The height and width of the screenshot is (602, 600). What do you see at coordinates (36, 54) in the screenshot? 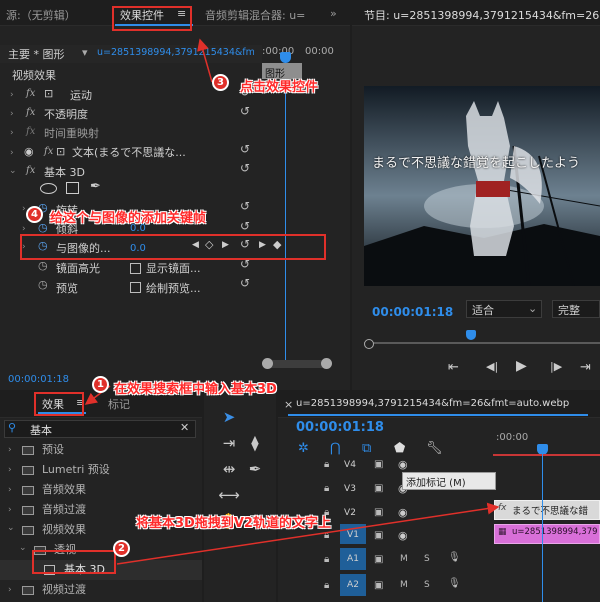
I see `master-label: 主要 * 图形` at bounding box center [36, 54].